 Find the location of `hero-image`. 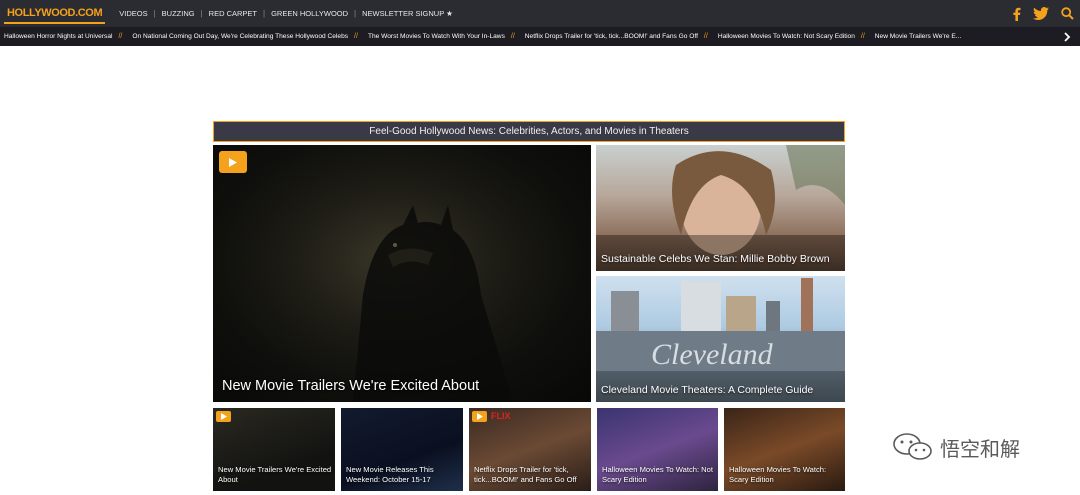

hero-image is located at coordinates (433, 303).